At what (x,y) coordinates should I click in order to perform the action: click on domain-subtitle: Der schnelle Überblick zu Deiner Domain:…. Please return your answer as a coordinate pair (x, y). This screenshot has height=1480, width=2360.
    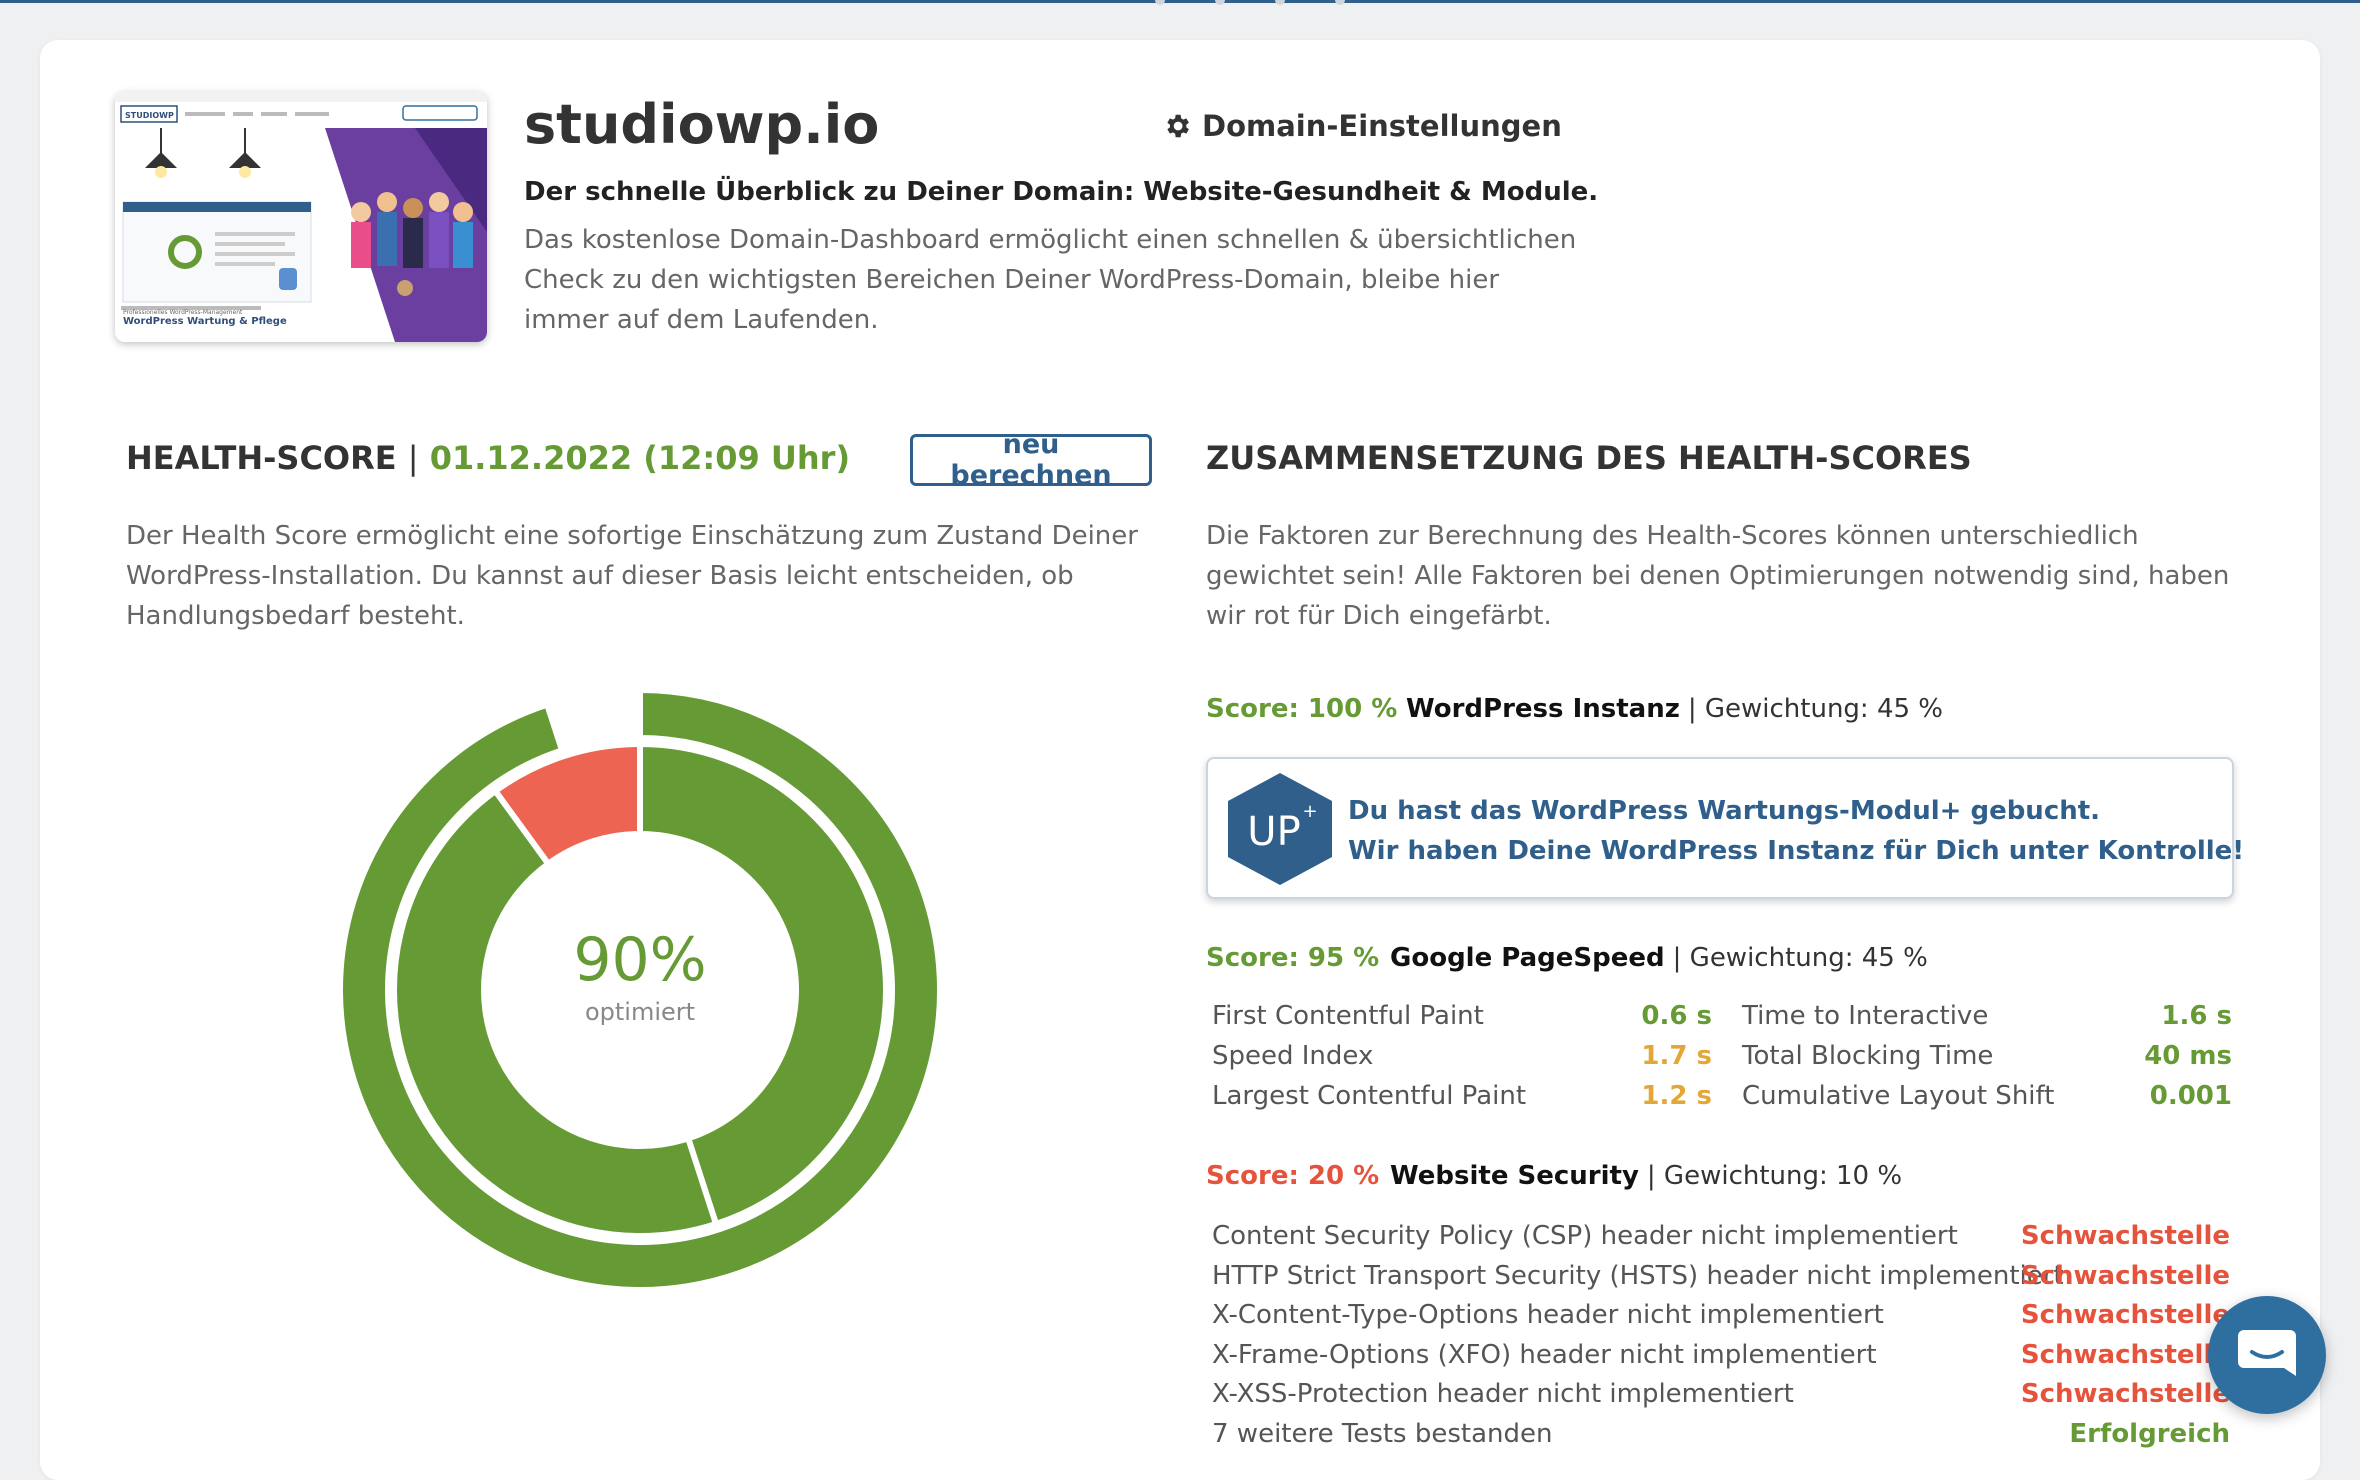
    Looking at the image, I should click on (1061, 192).